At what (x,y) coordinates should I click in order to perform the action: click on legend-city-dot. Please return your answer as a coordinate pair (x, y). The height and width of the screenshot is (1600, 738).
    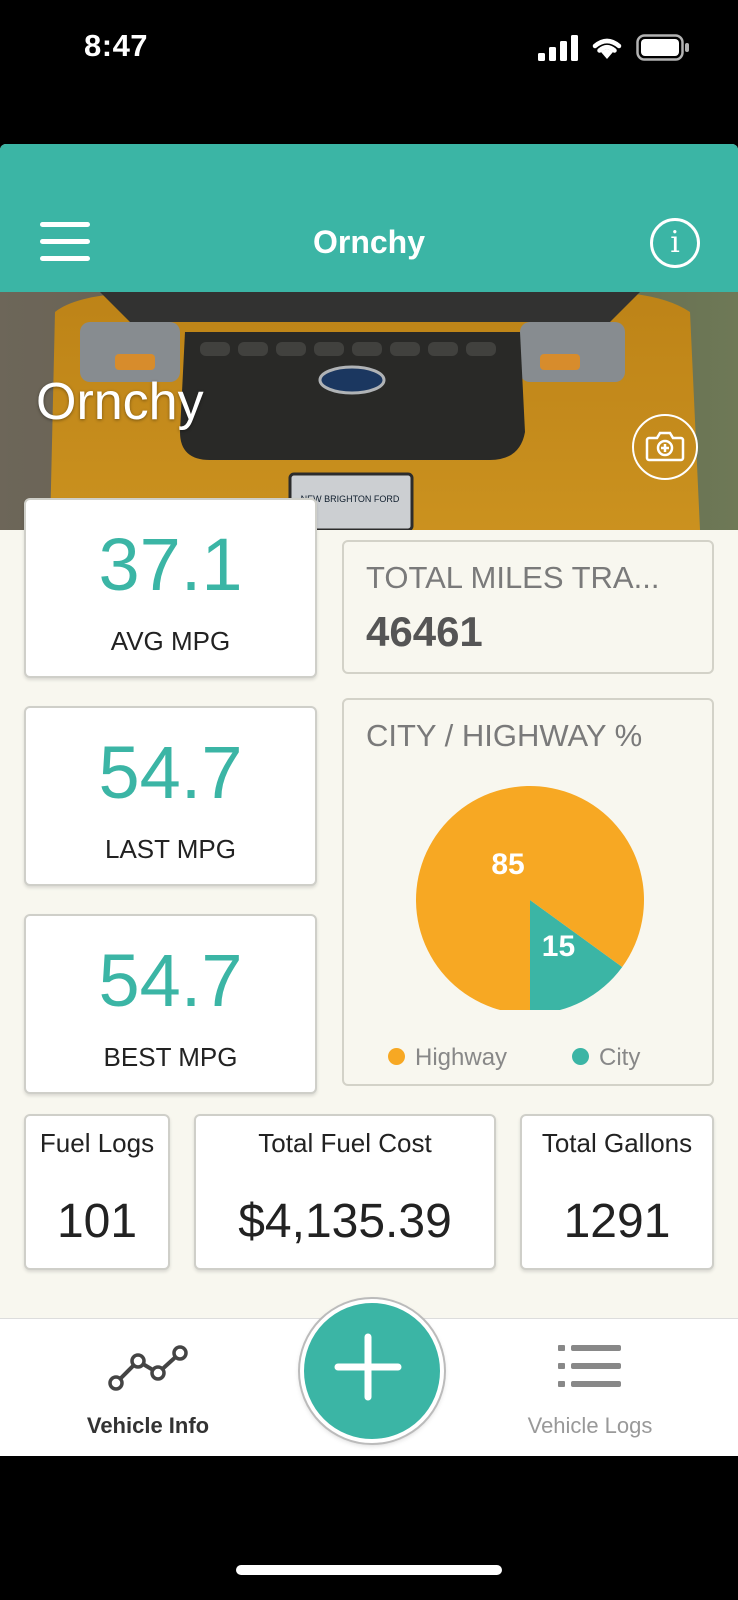
    Looking at the image, I should click on (580, 1057).